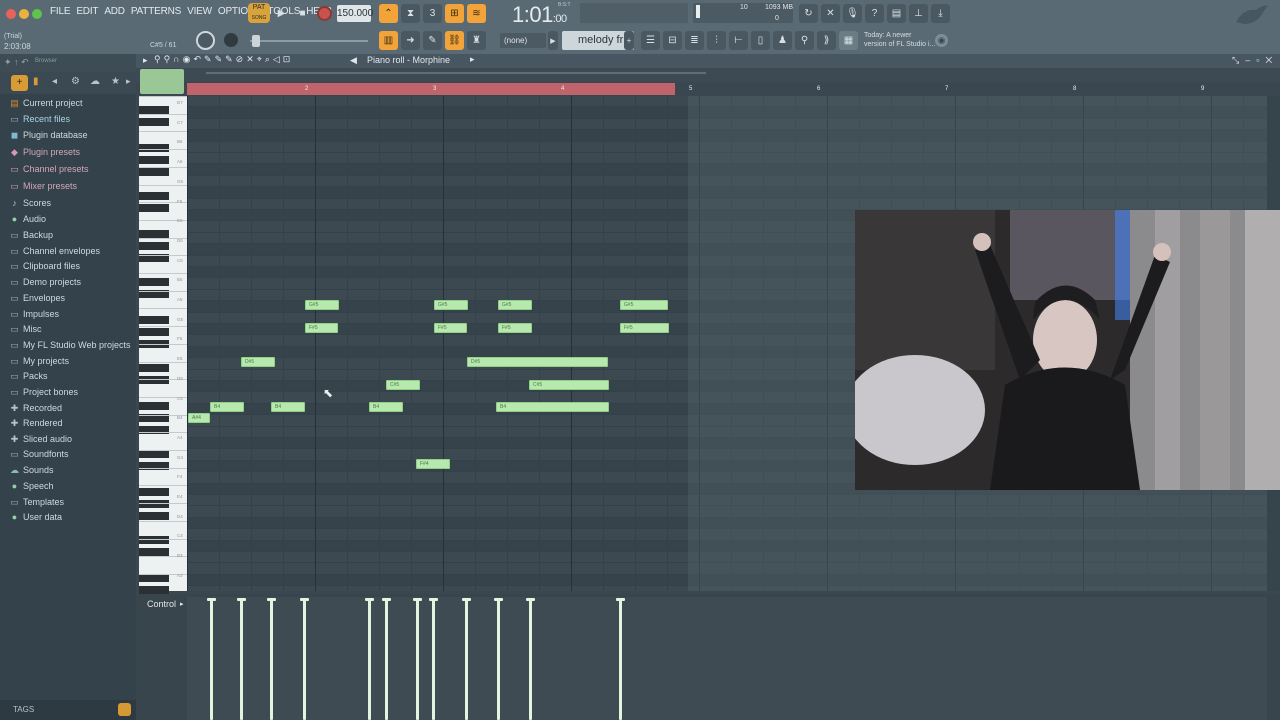 This screenshot has height=720, width=1280. I want to click on pencil-tool-button: ✎, so click(432, 40).